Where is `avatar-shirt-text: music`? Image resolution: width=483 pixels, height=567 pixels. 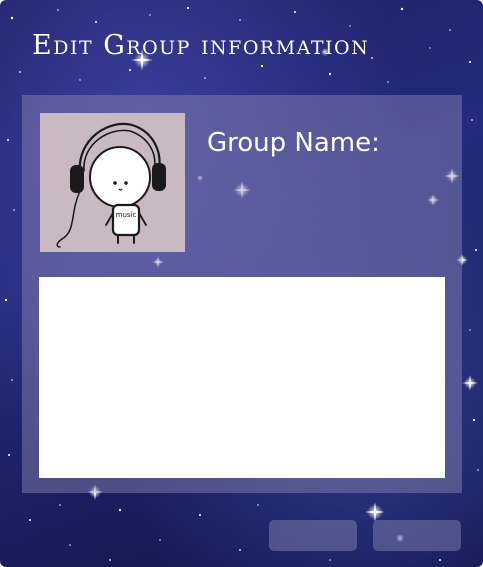
avatar-shirt-text: music is located at coordinates (126, 215).